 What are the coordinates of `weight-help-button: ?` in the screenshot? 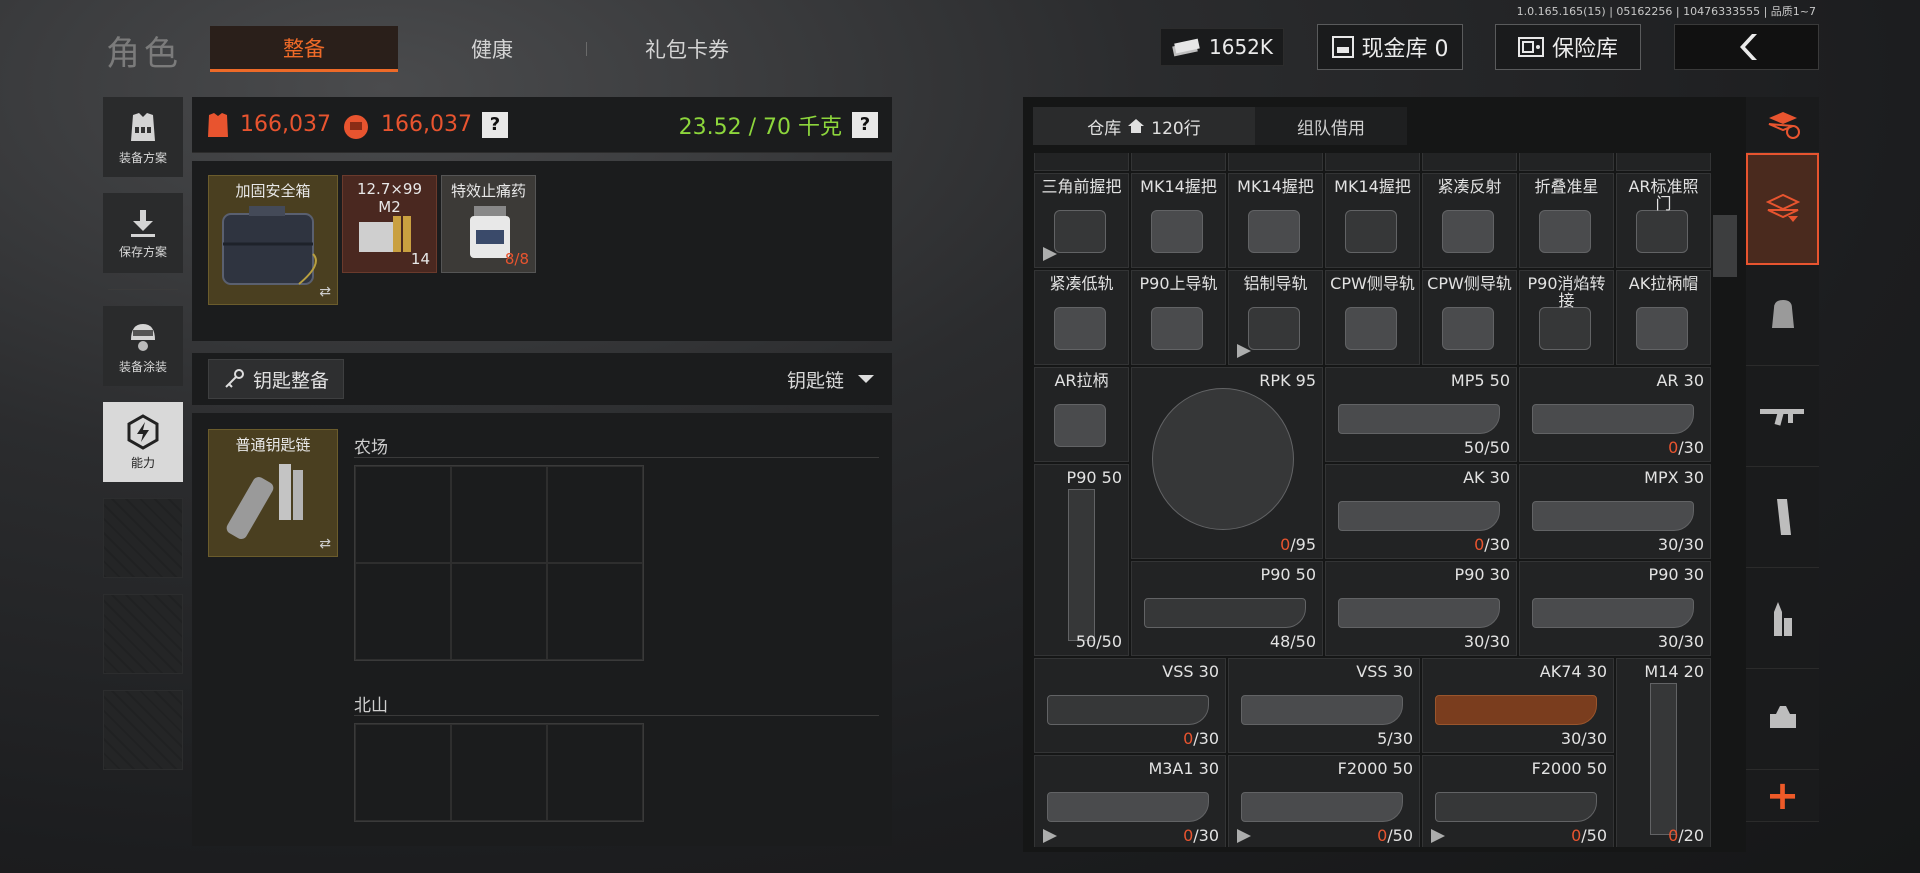 It's located at (865, 124).